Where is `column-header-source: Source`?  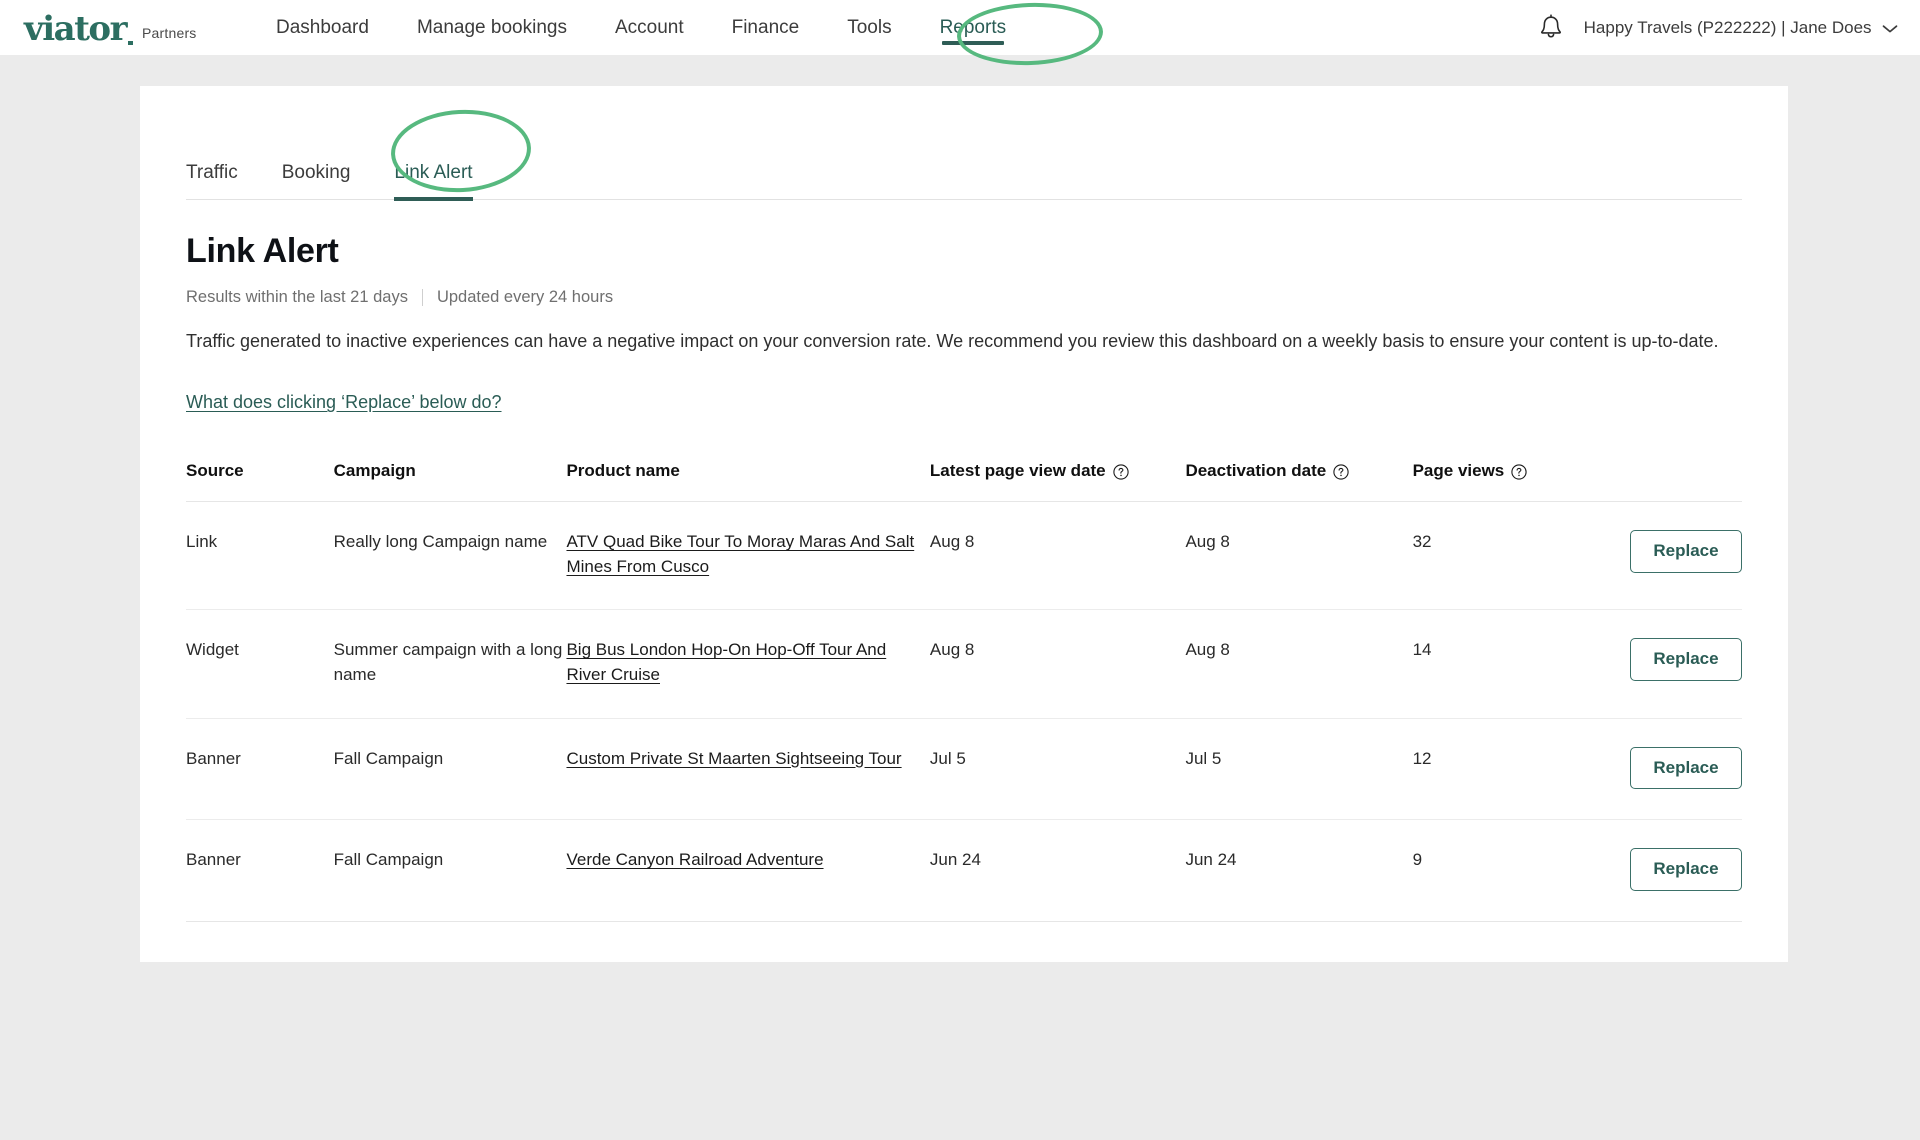 column-header-source: Source is located at coordinates (260, 482).